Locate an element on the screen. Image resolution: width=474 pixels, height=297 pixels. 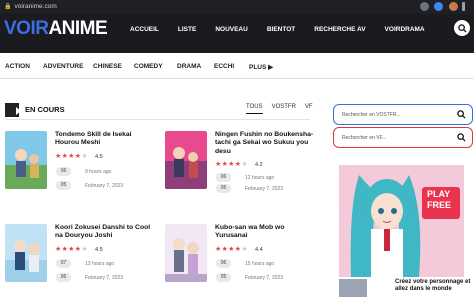
section-divider is located at coordinates (157, 119).